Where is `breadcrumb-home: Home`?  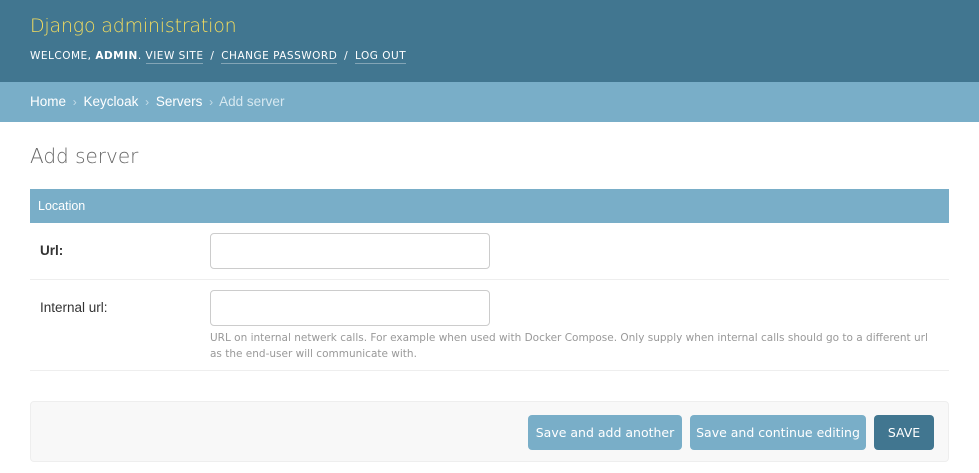
breadcrumb-home: Home is located at coordinates (48, 101).